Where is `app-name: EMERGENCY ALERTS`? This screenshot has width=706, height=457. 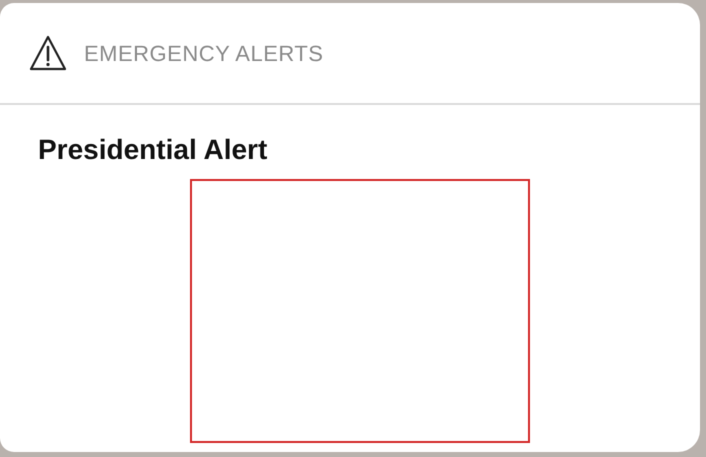 app-name: EMERGENCY ALERTS is located at coordinates (204, 54).